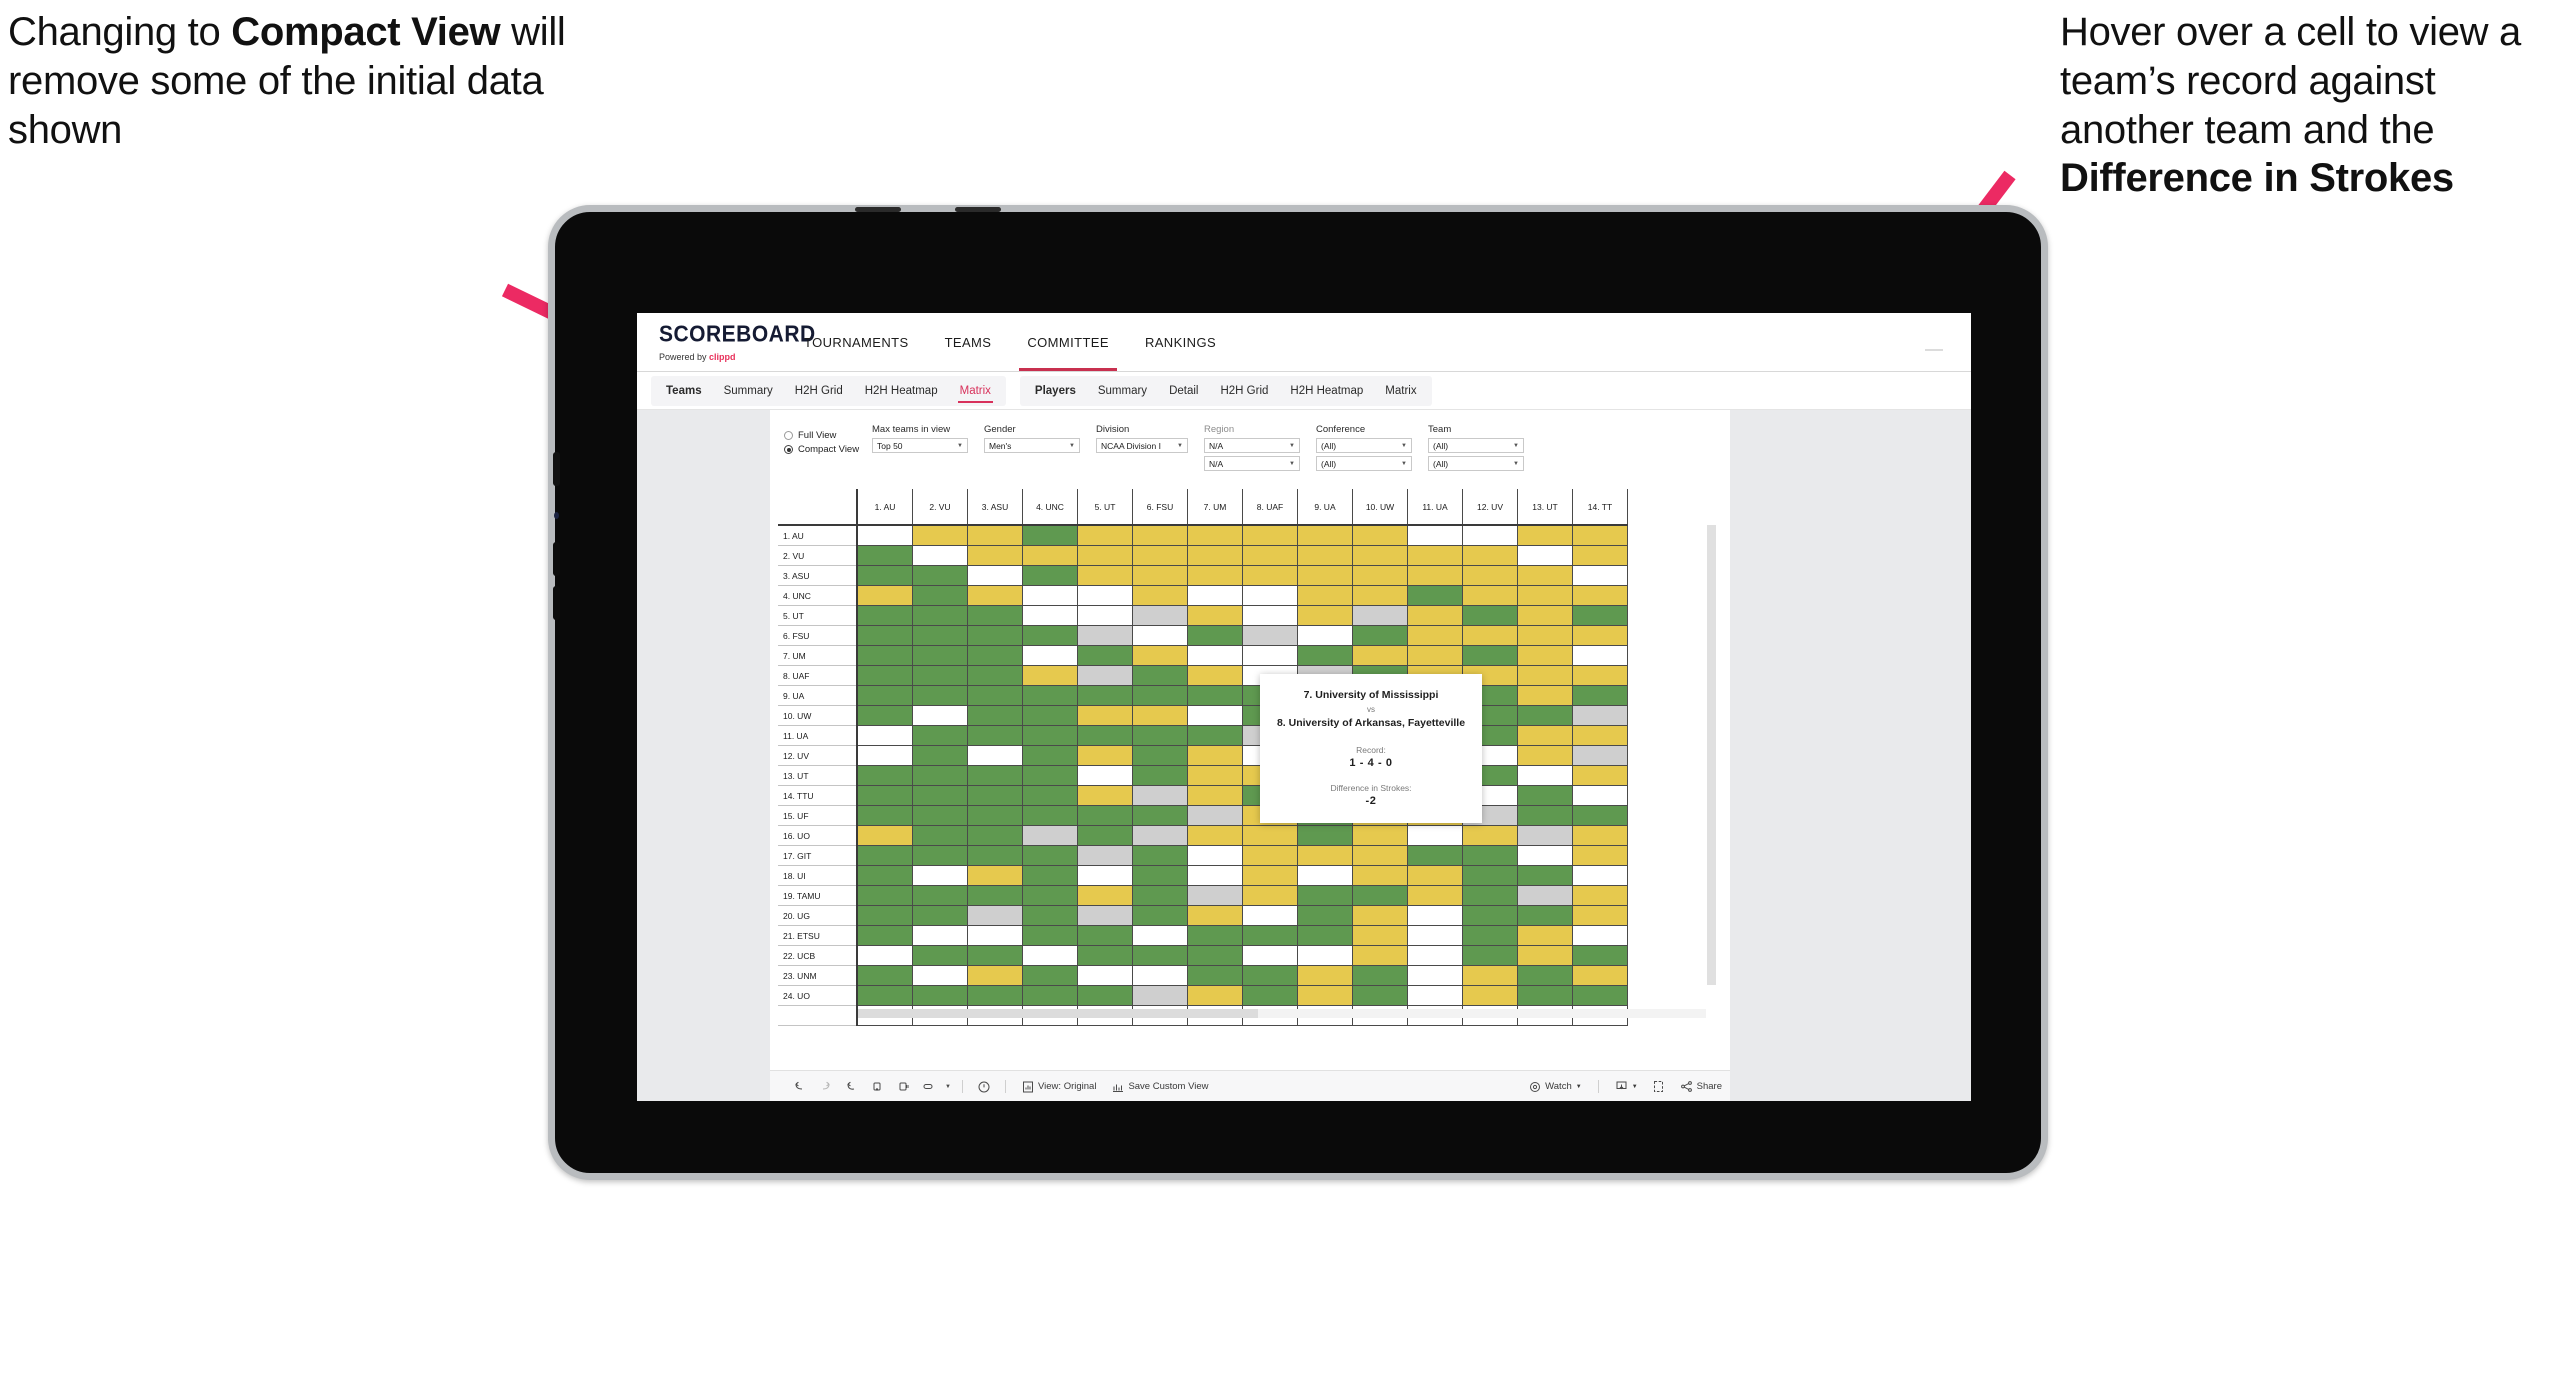  Describe the element at coordinates (1282, 1013) in the screenshot. I see `matrix-horizontal-scrollbar` at that location.